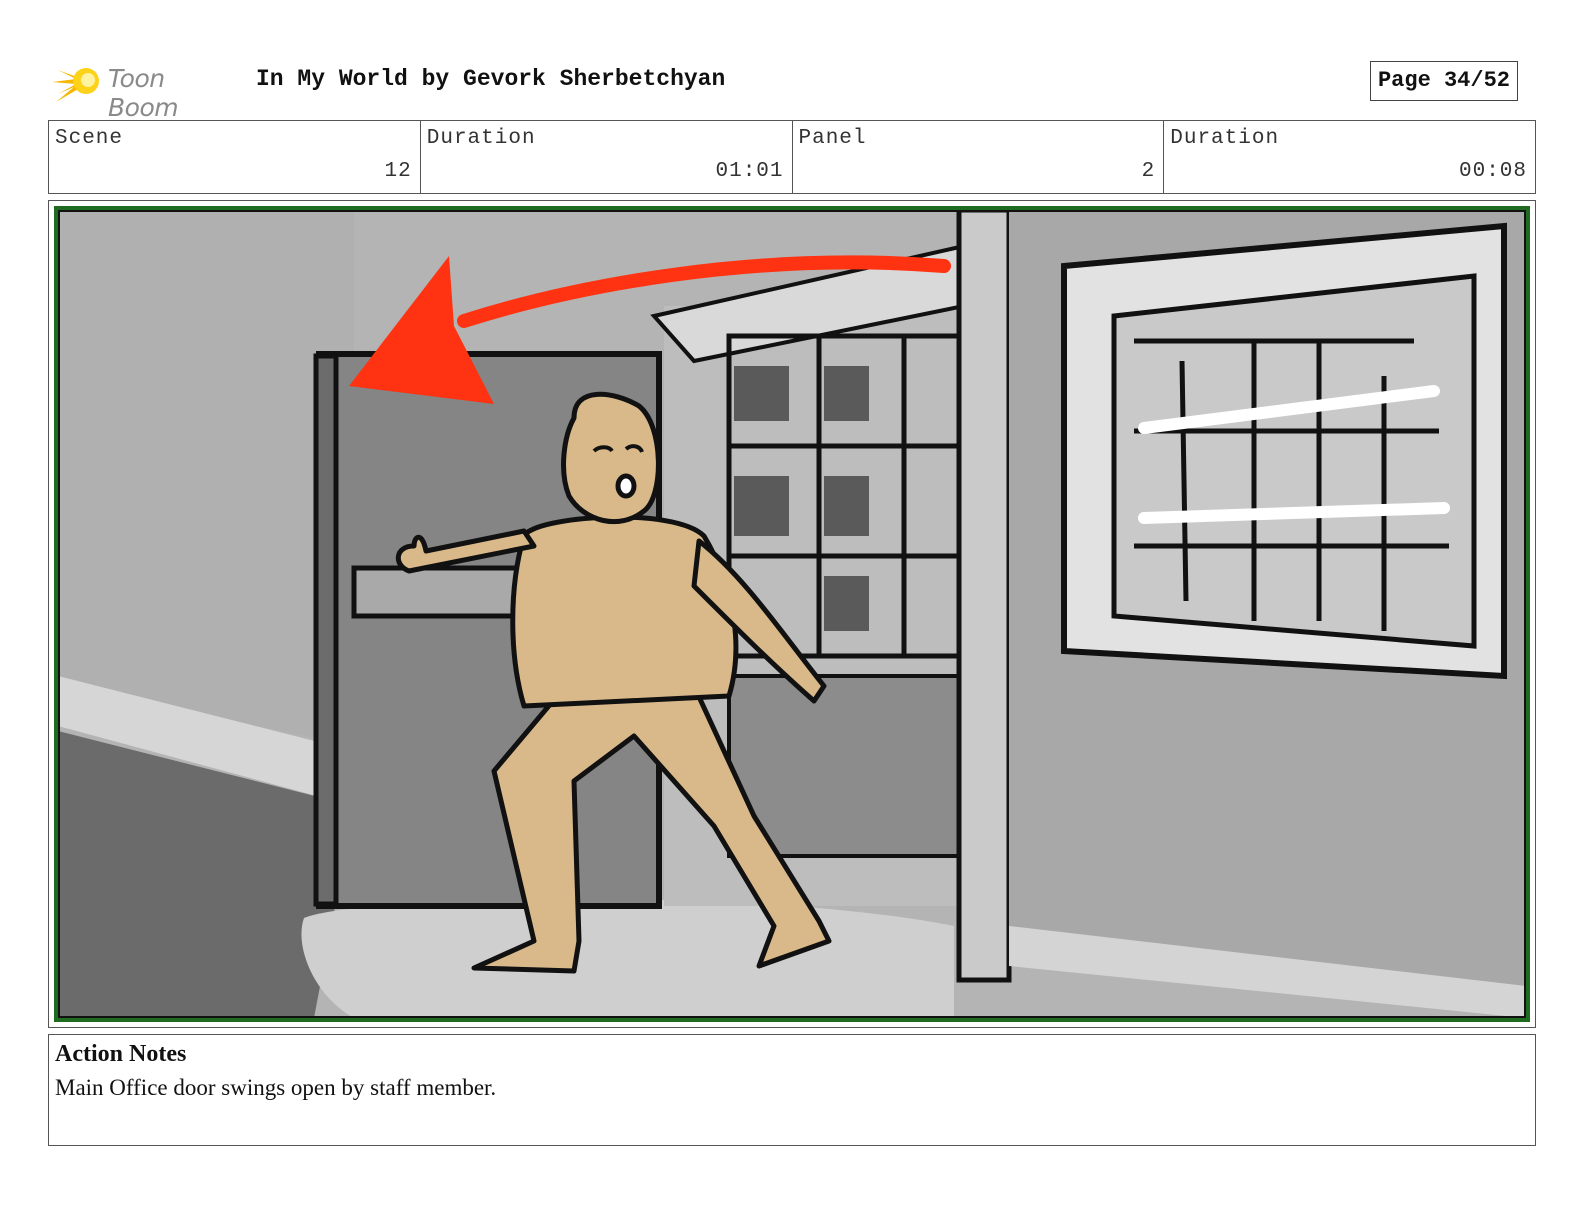 The image size is (1584, 1224). I want to click on panel-cell: Panel 2, so click(979, 157).